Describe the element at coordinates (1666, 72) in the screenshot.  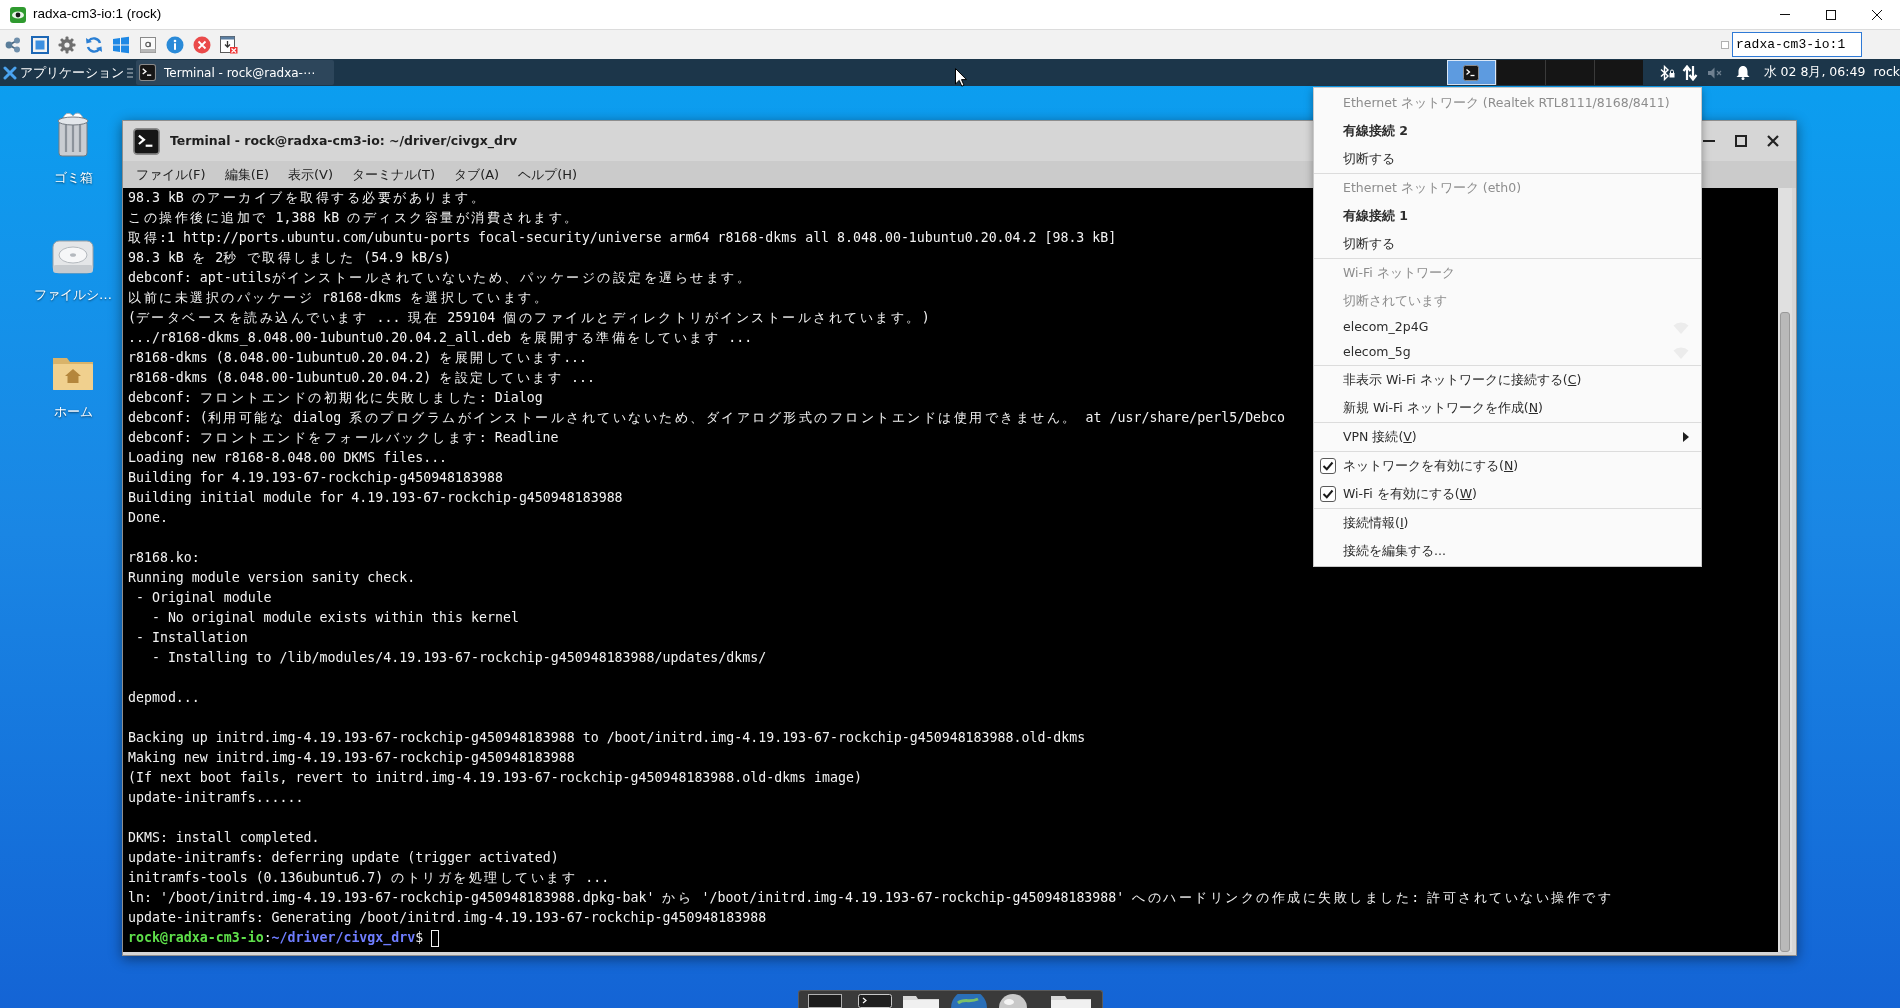
I see `bluetooth-icon` at that location.